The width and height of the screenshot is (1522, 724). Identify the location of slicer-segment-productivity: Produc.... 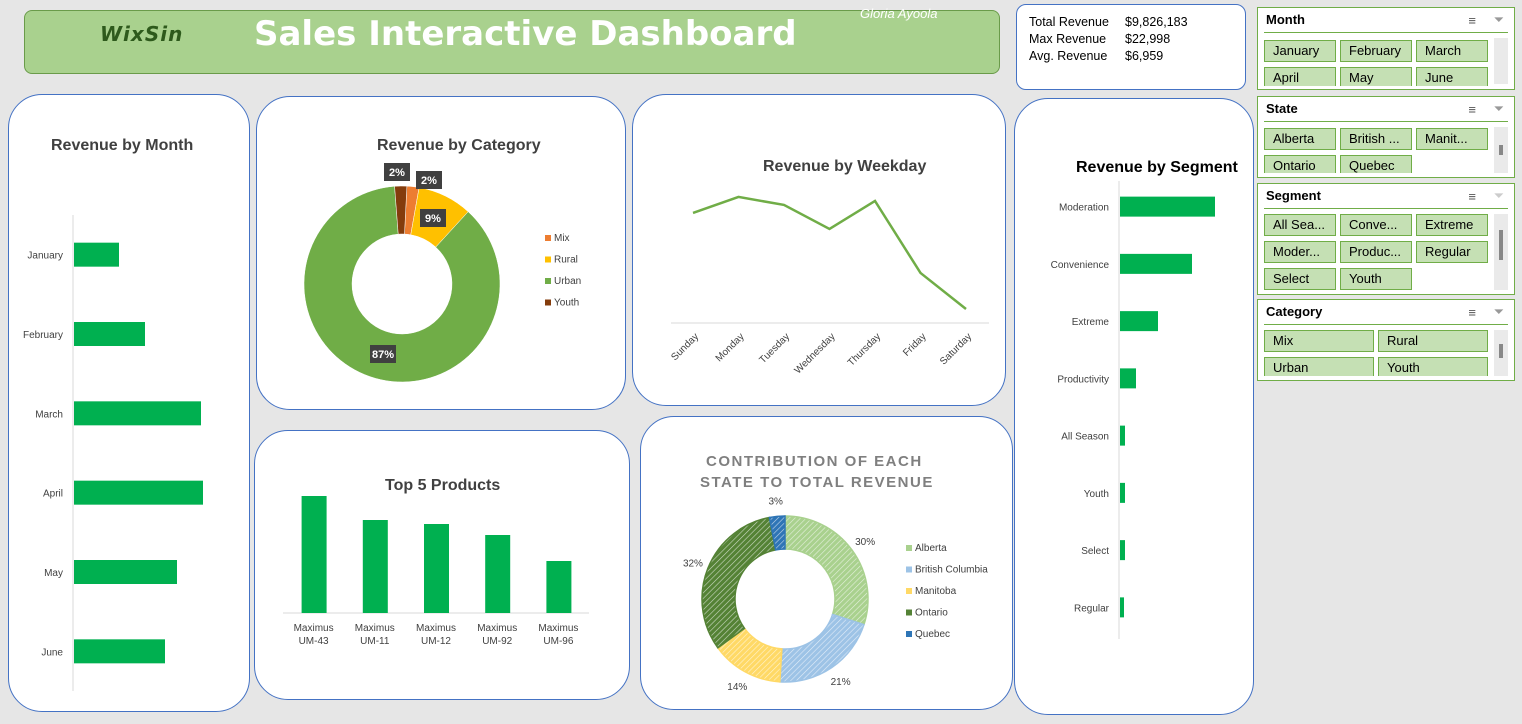
(1376, 252).